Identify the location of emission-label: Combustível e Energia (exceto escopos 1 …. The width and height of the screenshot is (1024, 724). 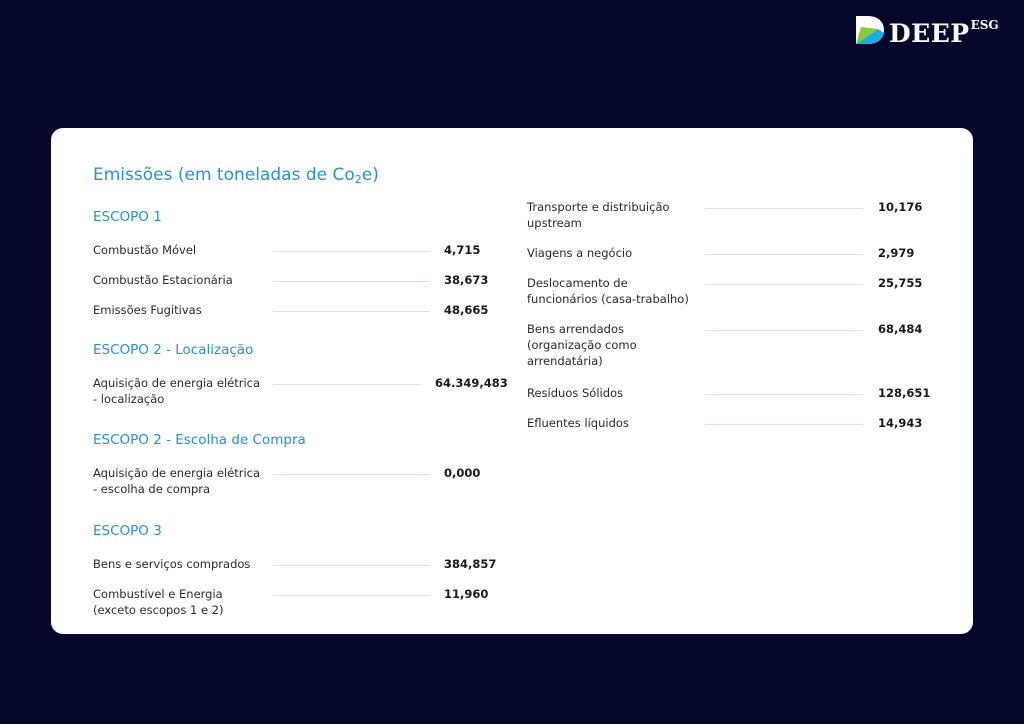
(158, 602).